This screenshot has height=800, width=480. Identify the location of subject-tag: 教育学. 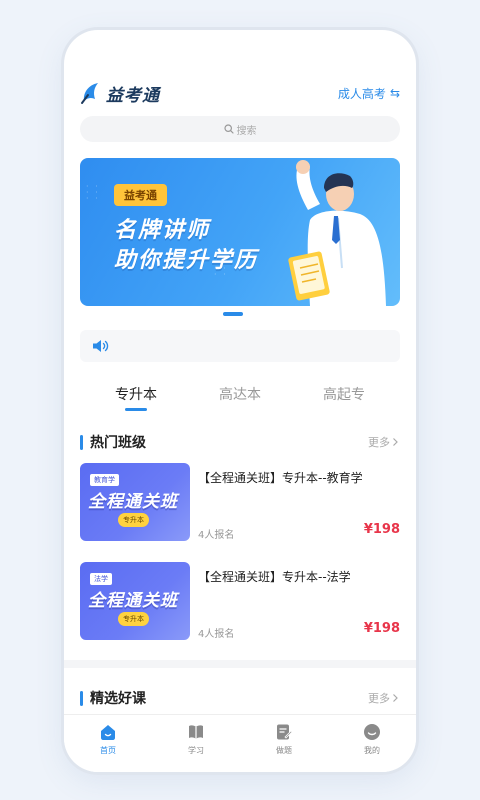
(104, 480).